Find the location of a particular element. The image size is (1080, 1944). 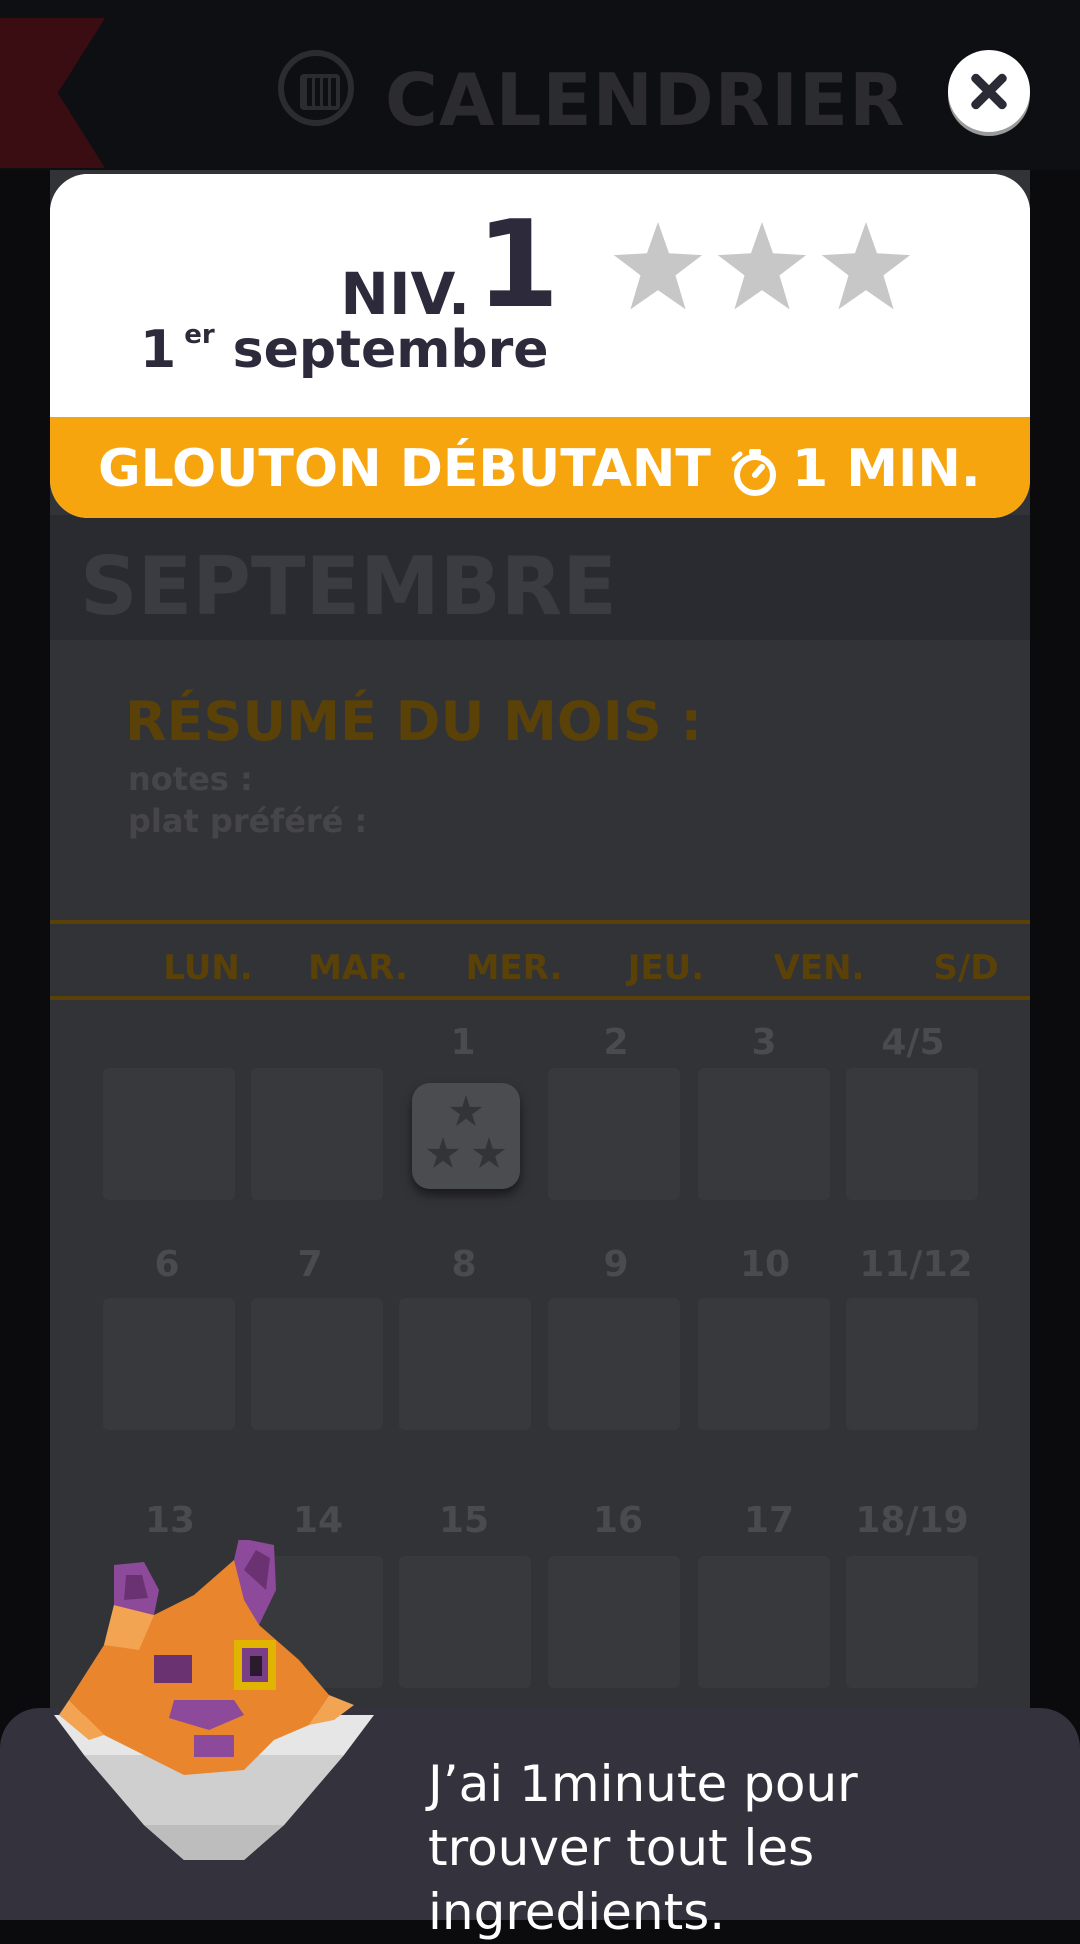

month-title: SEPTEMBRE is located at coordinates (348, 586).